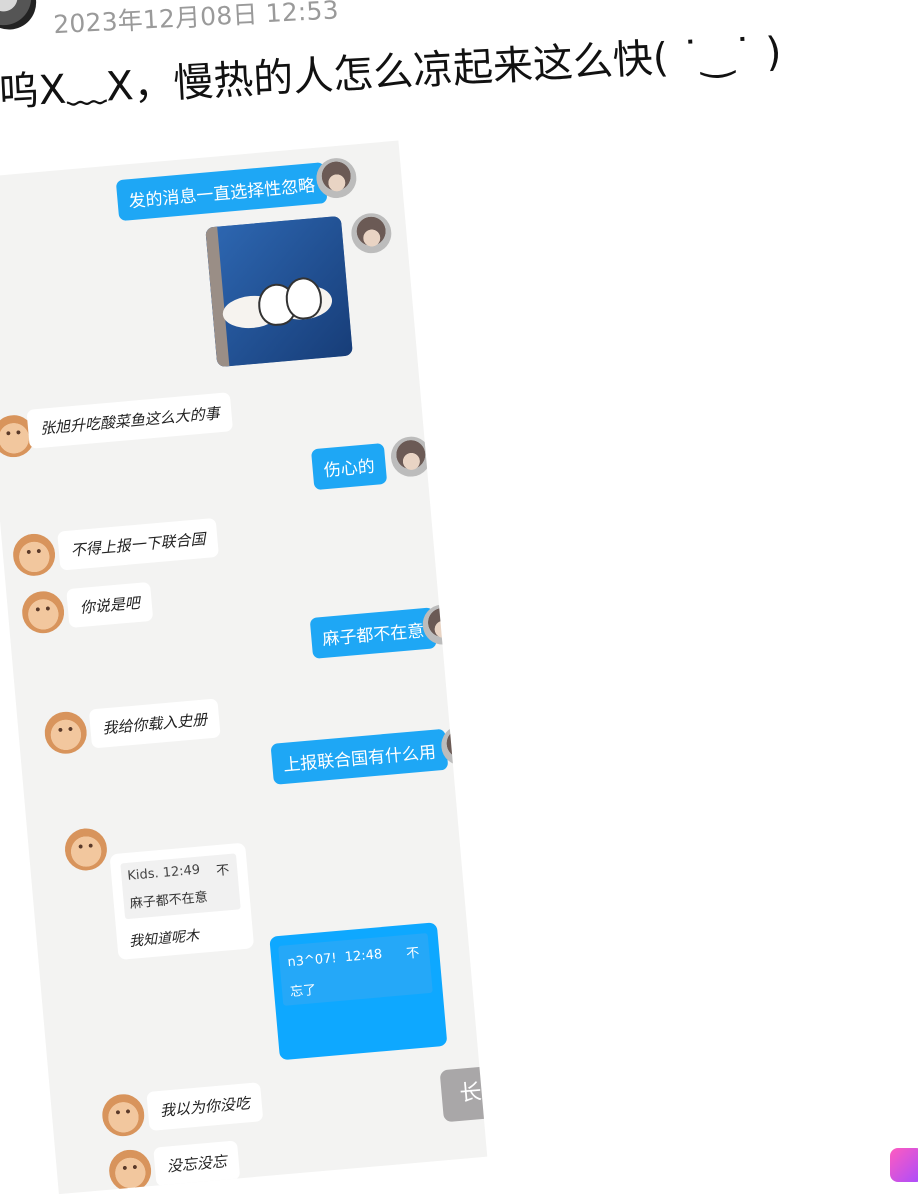 The image size is (918, 1194). What do you see at coordinates (359, 756) in the screenshot?
I see `message-bubble-mine: 上报联合国有什么用` at bounding box center [359, 756].